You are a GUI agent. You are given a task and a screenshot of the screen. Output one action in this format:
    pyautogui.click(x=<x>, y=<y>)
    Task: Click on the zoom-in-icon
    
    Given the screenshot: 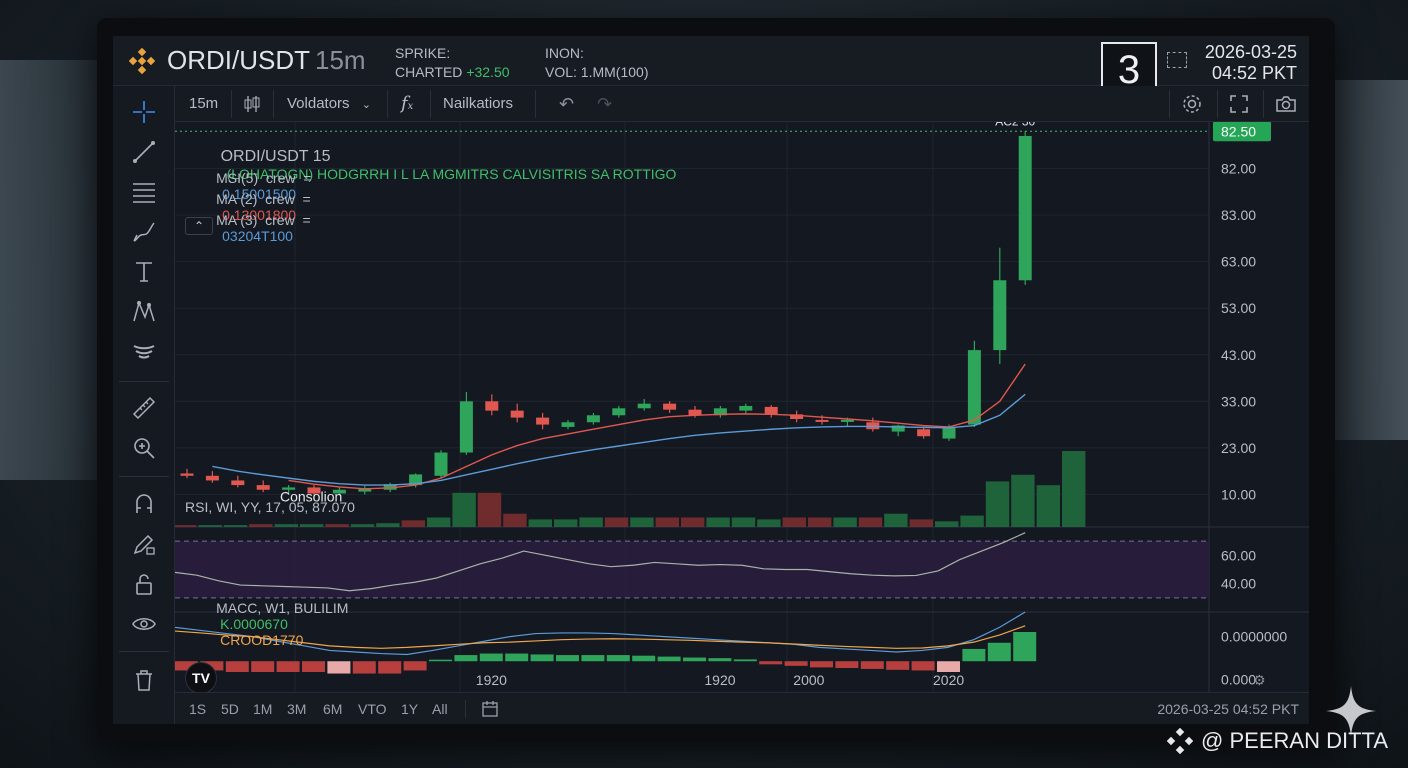 What is the action you would take?
    pyautogui.click(x=144, y=448)
    